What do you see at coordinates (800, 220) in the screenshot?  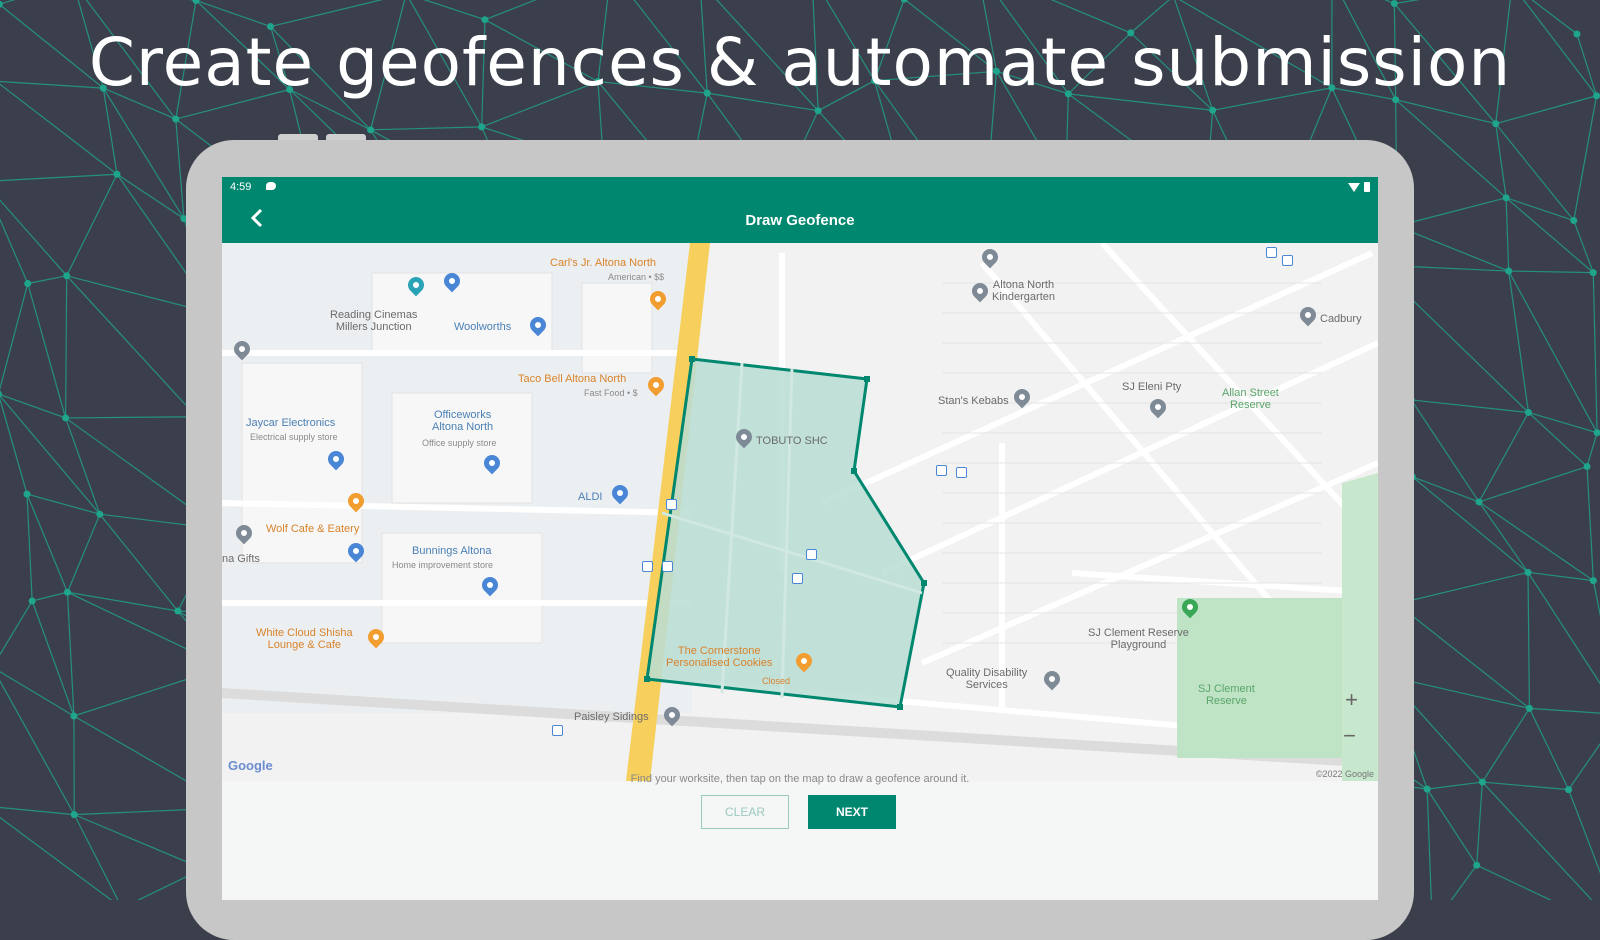 I see `app-bar-title: Draw Geofence` at bounding box center [800, 220].